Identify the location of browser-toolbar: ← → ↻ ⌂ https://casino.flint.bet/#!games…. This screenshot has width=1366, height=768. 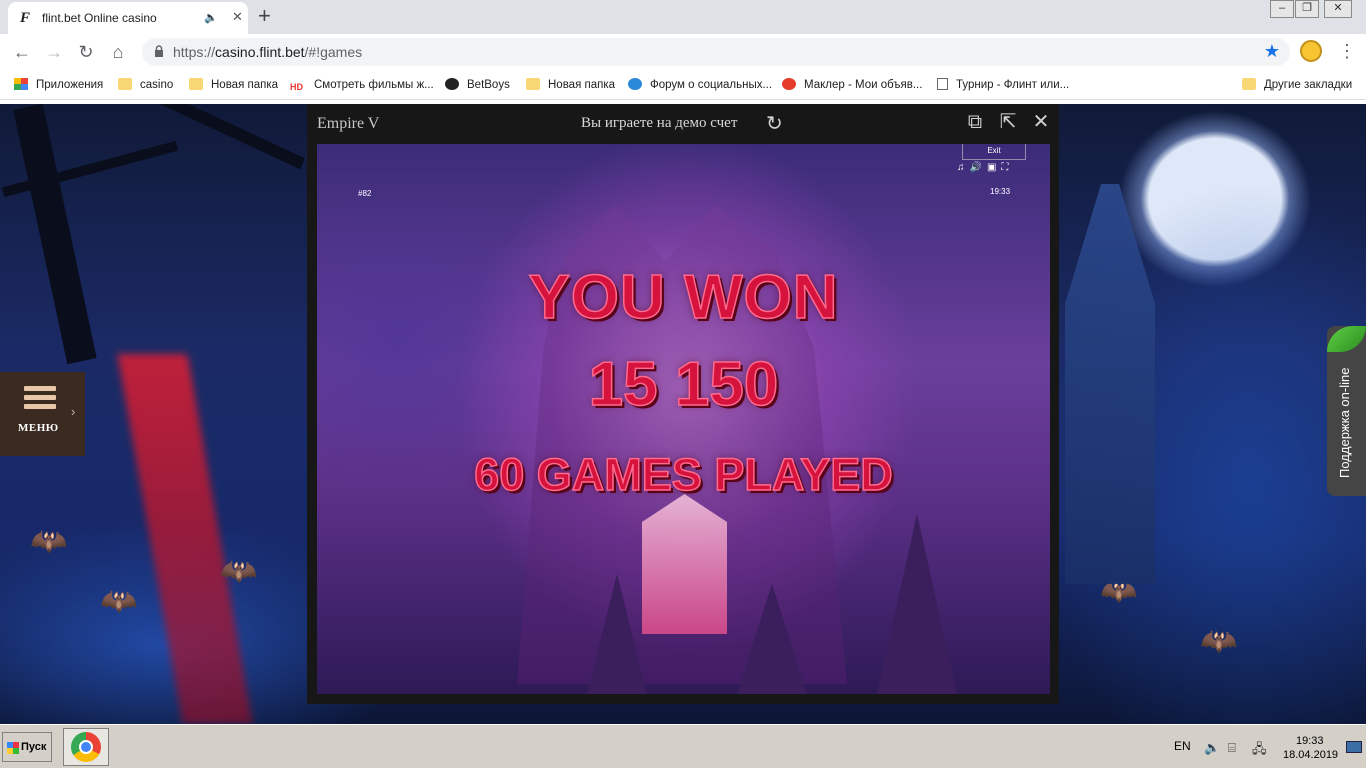
(683, 52).